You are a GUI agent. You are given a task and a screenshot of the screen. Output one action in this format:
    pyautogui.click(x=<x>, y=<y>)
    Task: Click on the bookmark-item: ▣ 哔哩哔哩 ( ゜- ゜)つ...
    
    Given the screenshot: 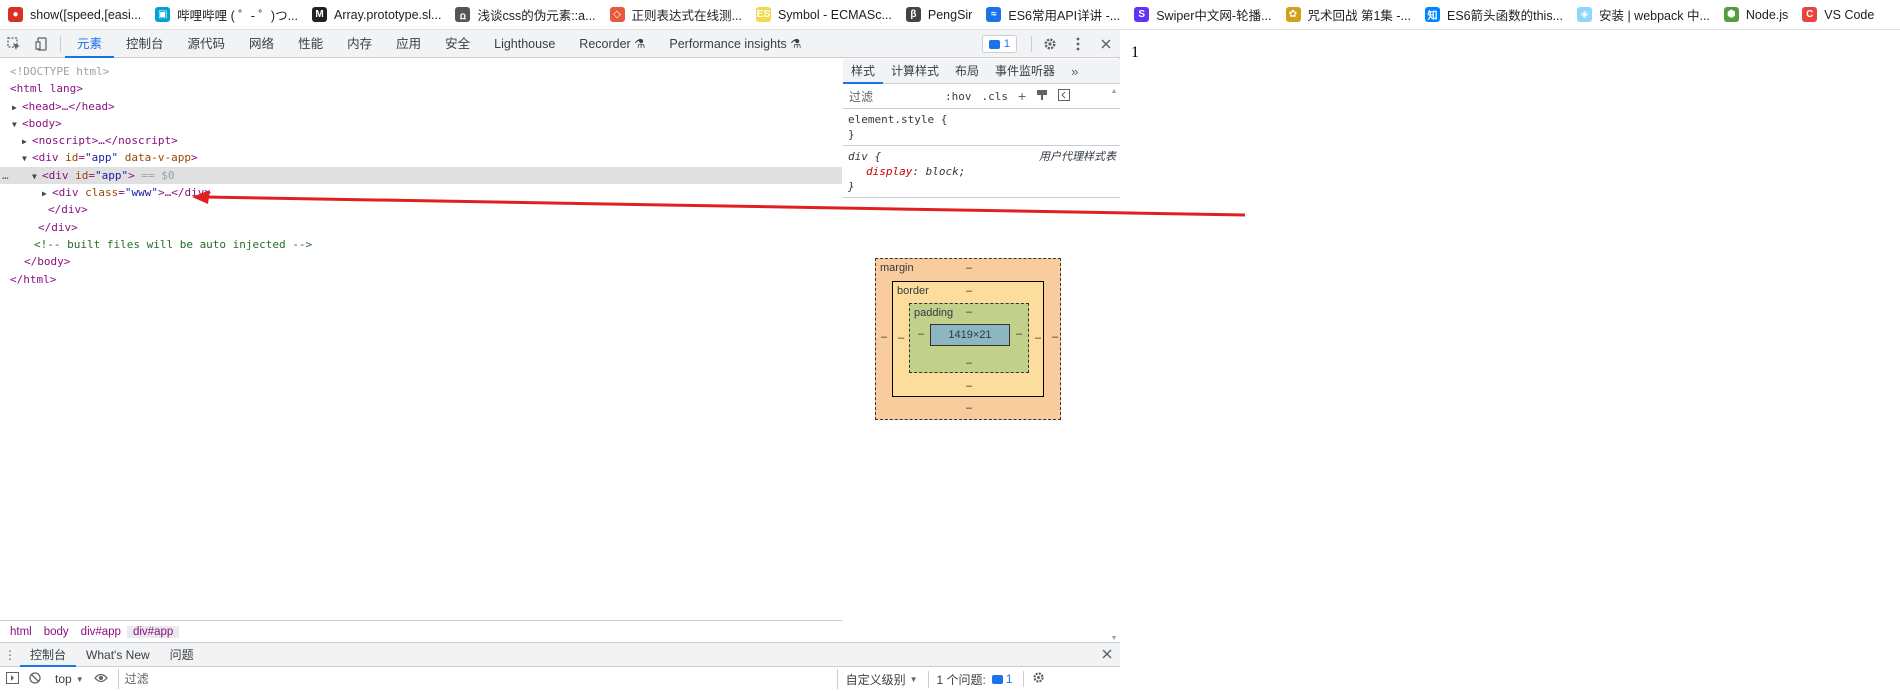 What is the action you would take?
    pyautogui.click(x=226, y=14)
    